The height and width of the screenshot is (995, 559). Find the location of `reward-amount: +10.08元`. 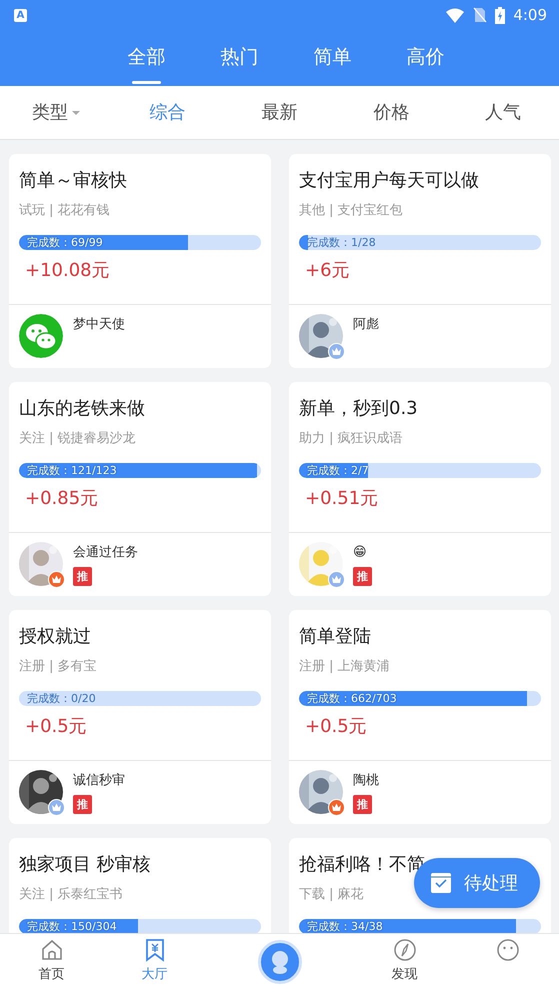

reward-amount: +10.08元 is located at coordinates (68, 271).